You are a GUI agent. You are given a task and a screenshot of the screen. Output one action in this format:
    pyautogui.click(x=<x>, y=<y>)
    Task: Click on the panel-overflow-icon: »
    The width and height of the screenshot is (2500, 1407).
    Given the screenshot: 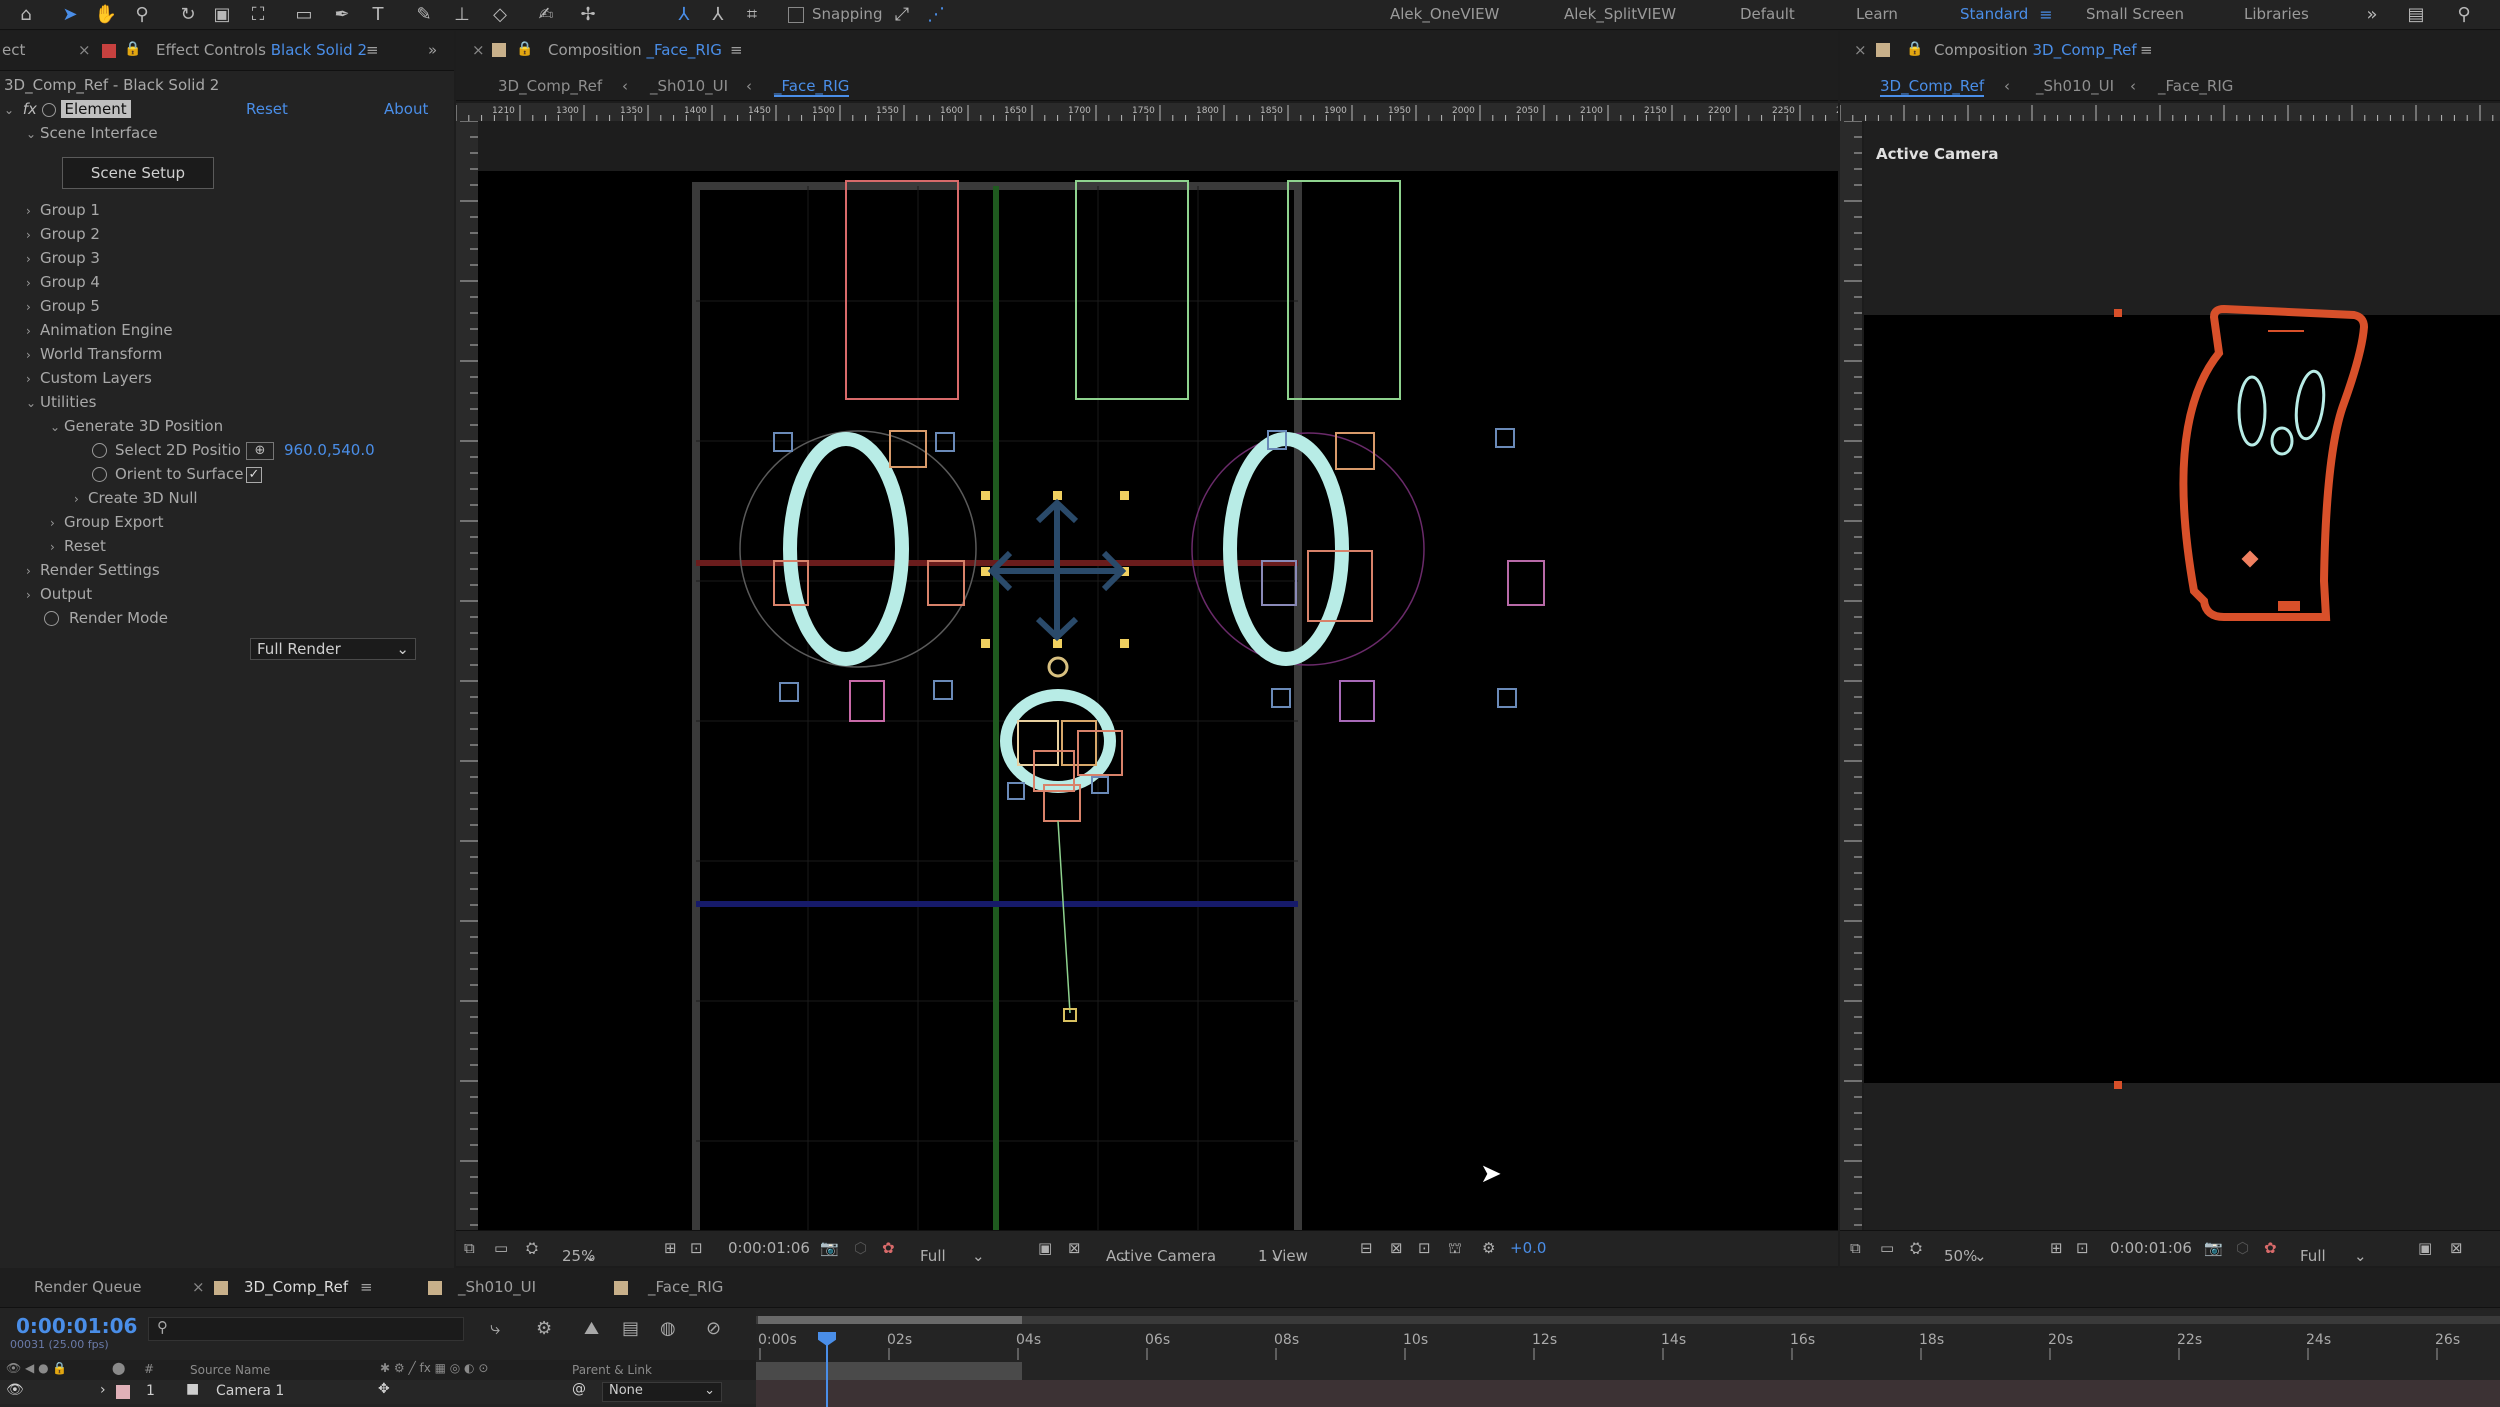 What is the action you would take?
    pyautogui.click(x=432, y=50)
    